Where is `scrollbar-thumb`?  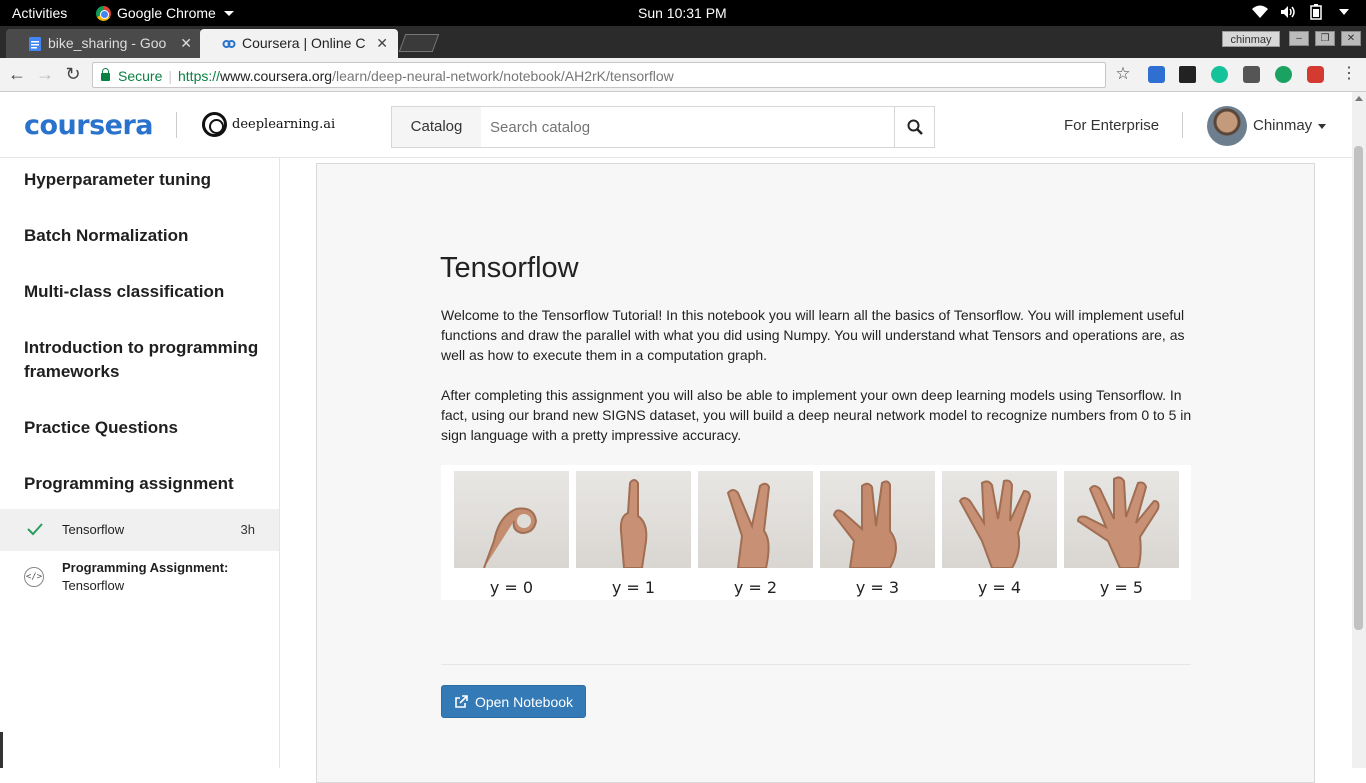
scrollbar-thumb is located at coordinates (1358, 388).